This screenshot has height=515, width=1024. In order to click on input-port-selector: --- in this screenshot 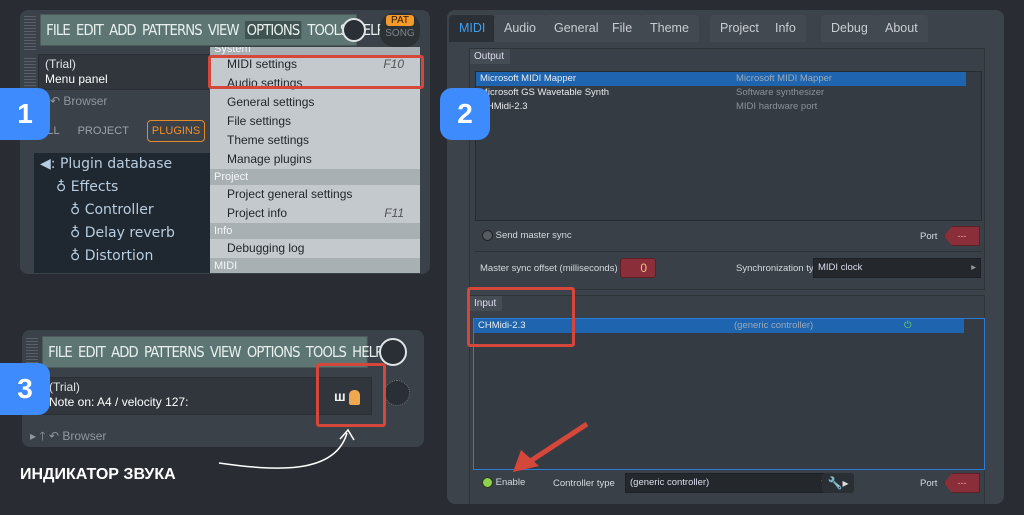, I will do `click(962, 483)`.